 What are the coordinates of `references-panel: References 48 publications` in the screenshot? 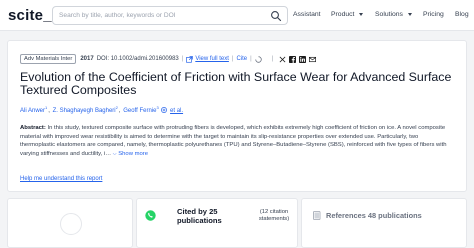 It's located at (384, 223).